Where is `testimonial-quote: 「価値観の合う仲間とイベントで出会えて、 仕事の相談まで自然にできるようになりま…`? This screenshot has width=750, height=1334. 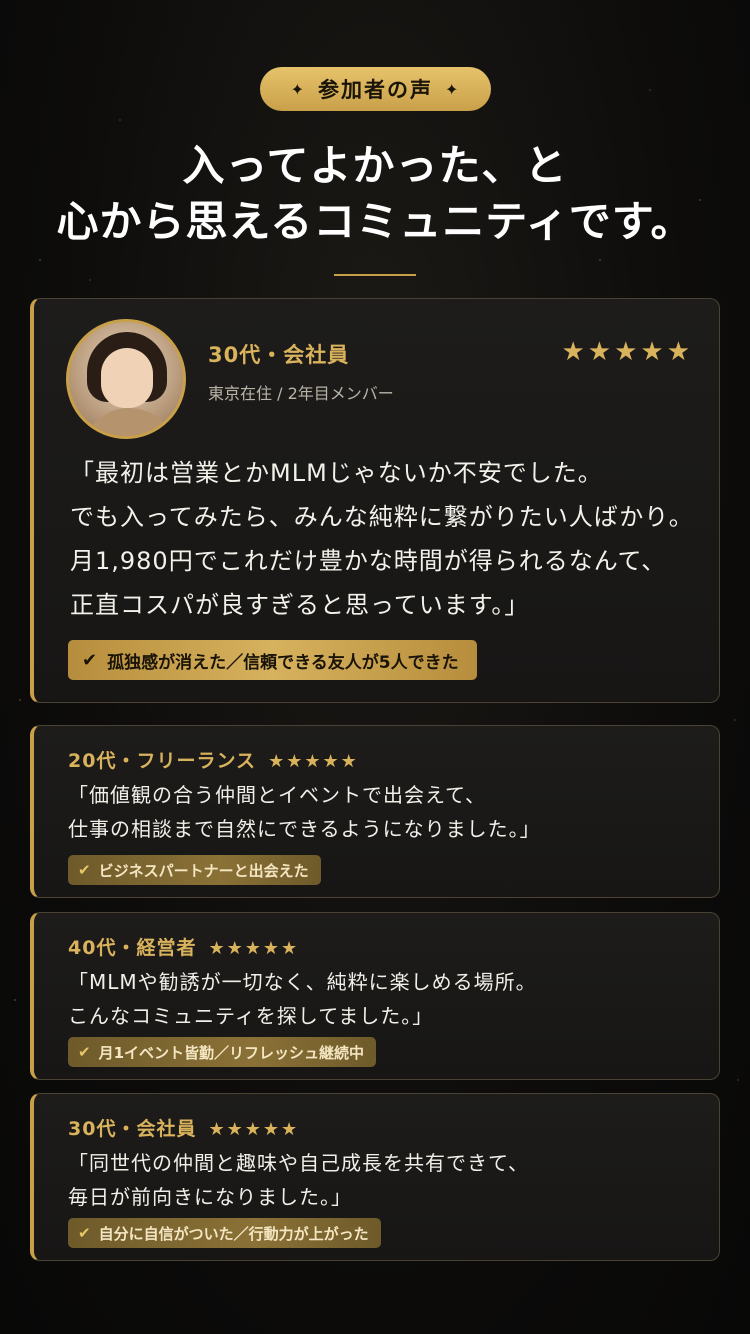
testimonial-quote: 「価値観の合う仲間とイベントで出会えて、 仕事の相談まで自然にできるようになりま… is located at coordinates (304, 812).